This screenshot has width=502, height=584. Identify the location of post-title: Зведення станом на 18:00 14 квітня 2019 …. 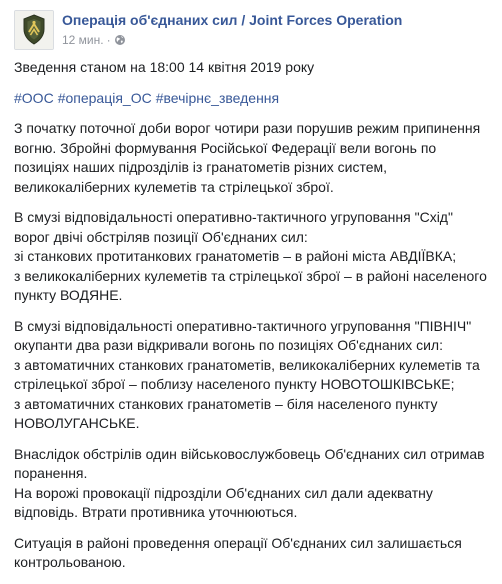
(164, 67).